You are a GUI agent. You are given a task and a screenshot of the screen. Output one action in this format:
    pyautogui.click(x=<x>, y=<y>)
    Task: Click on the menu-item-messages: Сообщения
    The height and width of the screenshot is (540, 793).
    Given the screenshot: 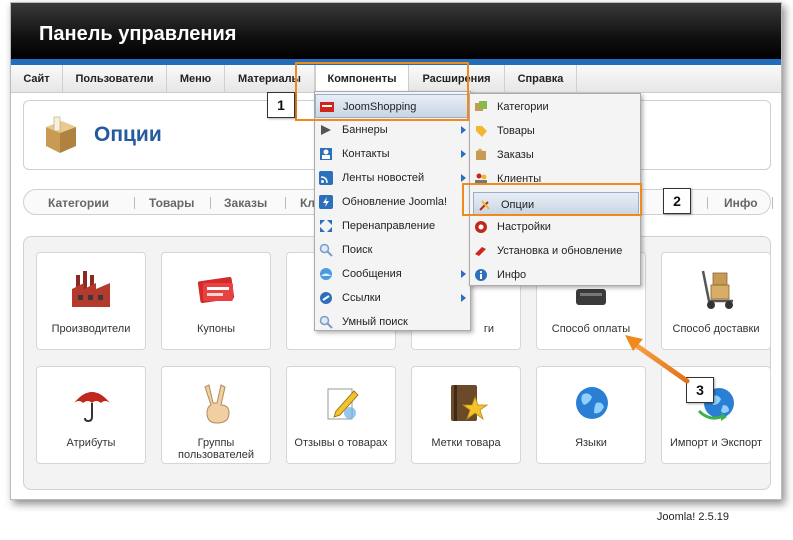 What is the action you would take?
    pyautogui.click(x=392, y=274)
    